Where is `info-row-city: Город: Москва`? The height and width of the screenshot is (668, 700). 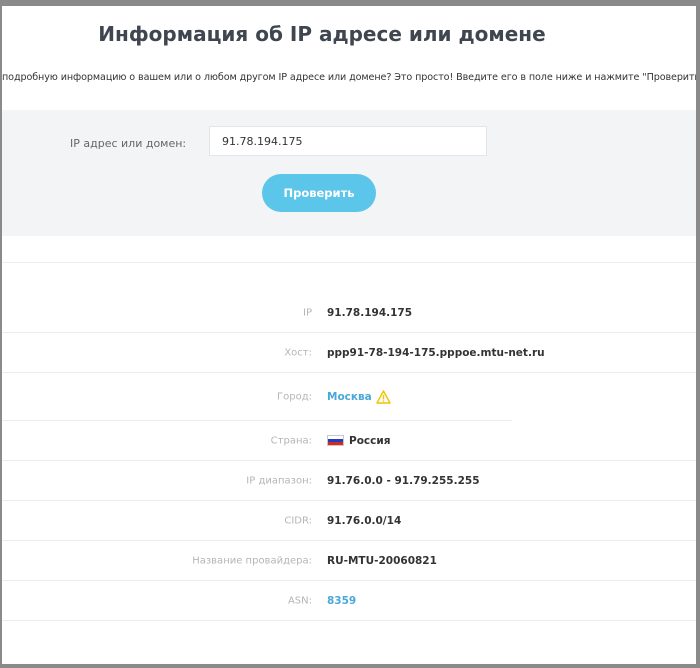
info-row-city: Город: Москва is located at coordinates (349, 397).